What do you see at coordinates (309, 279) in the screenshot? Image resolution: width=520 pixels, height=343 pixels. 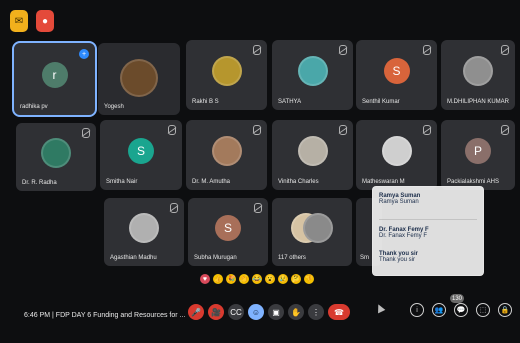 I see `thumbs-down-reaction-icon: 👎` at bounding box center [309, 279].